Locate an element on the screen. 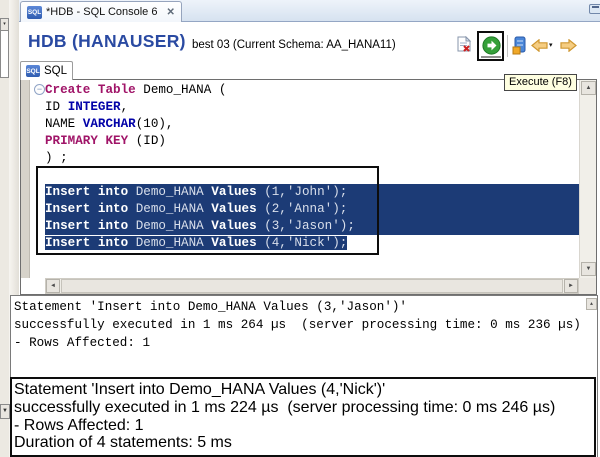 This screenshot has width=600, height=457. code-line: Insert into Demo_HANA Values (4,'Nick'); is located at coordinates (312, 243).